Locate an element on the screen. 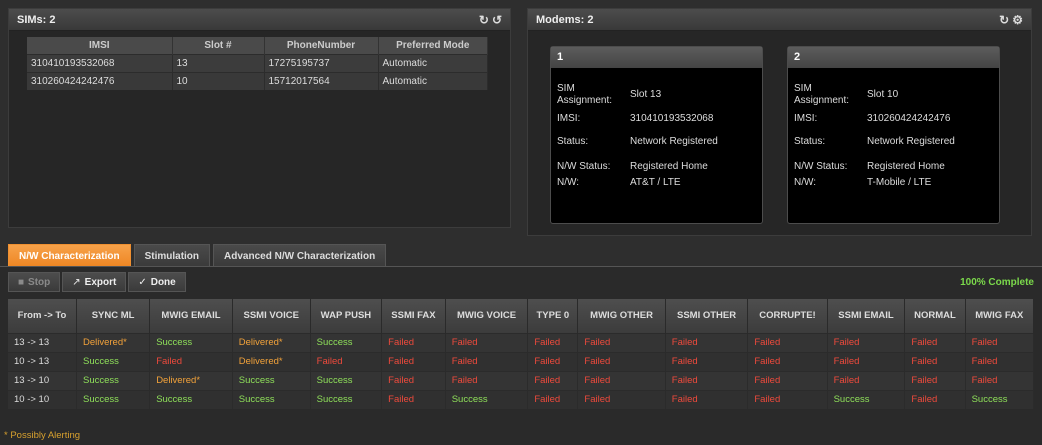 Image resolution: width=1042 pixels, height=445 pixels. results-column-header: MWIG EMAIL is located at coordinates (191, 316).